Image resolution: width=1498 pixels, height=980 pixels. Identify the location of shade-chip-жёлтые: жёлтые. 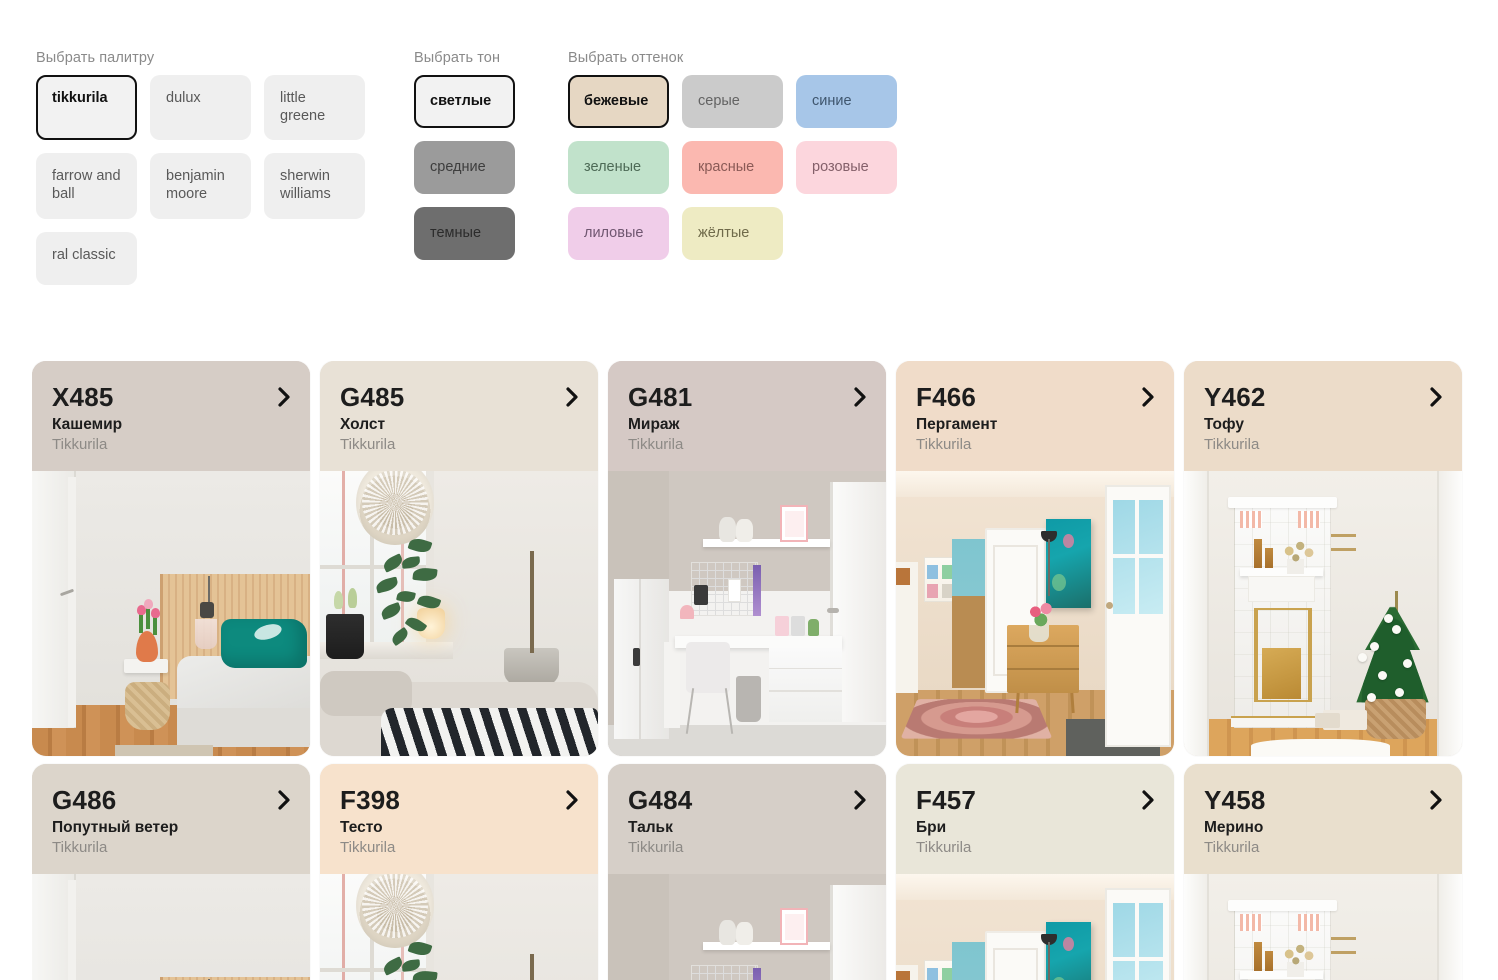
(732, 233).